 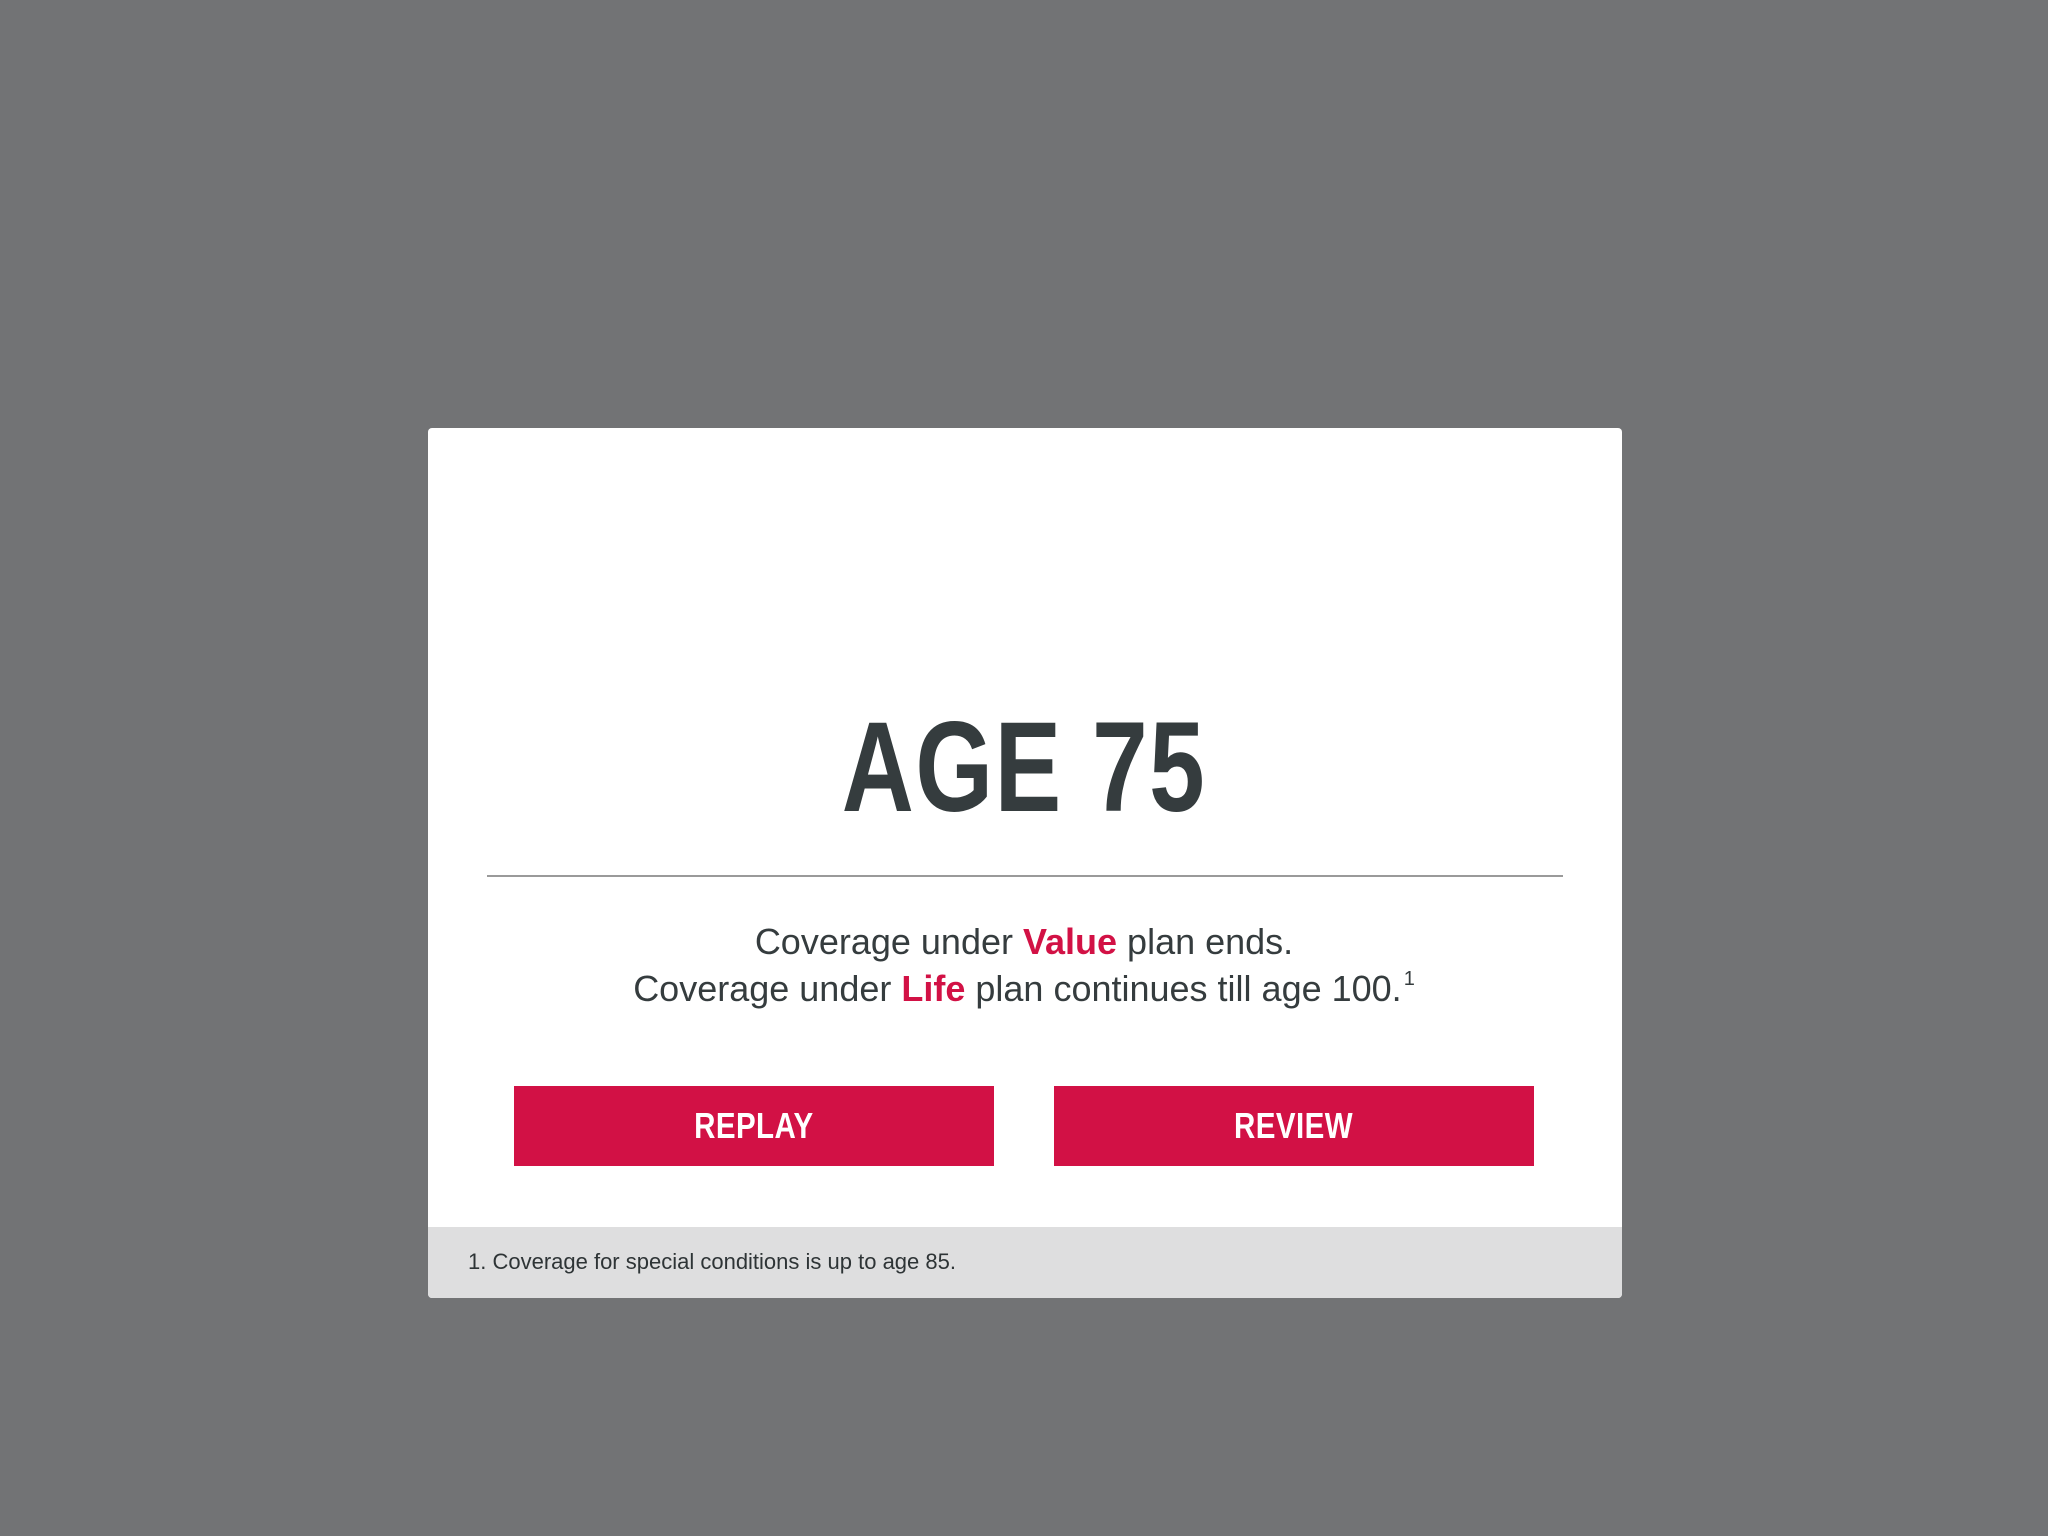 What do you see at coordinates (1409, 979) in the screenshot?
I see `footnote-marker: 1` at bounding box center [1409, 979].